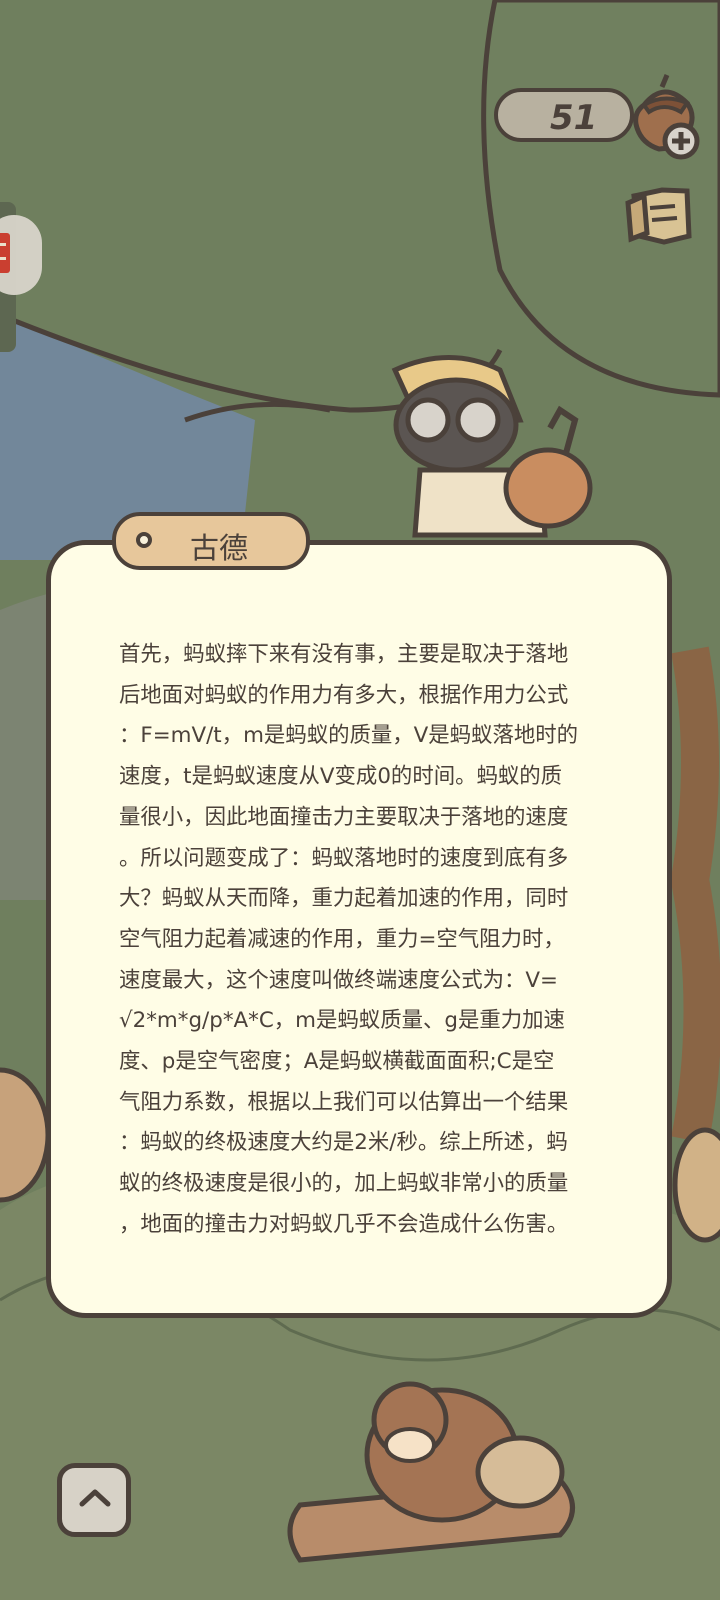 The image size is (720, 1600). I want to click on acorn-icon, so click(664, 117).